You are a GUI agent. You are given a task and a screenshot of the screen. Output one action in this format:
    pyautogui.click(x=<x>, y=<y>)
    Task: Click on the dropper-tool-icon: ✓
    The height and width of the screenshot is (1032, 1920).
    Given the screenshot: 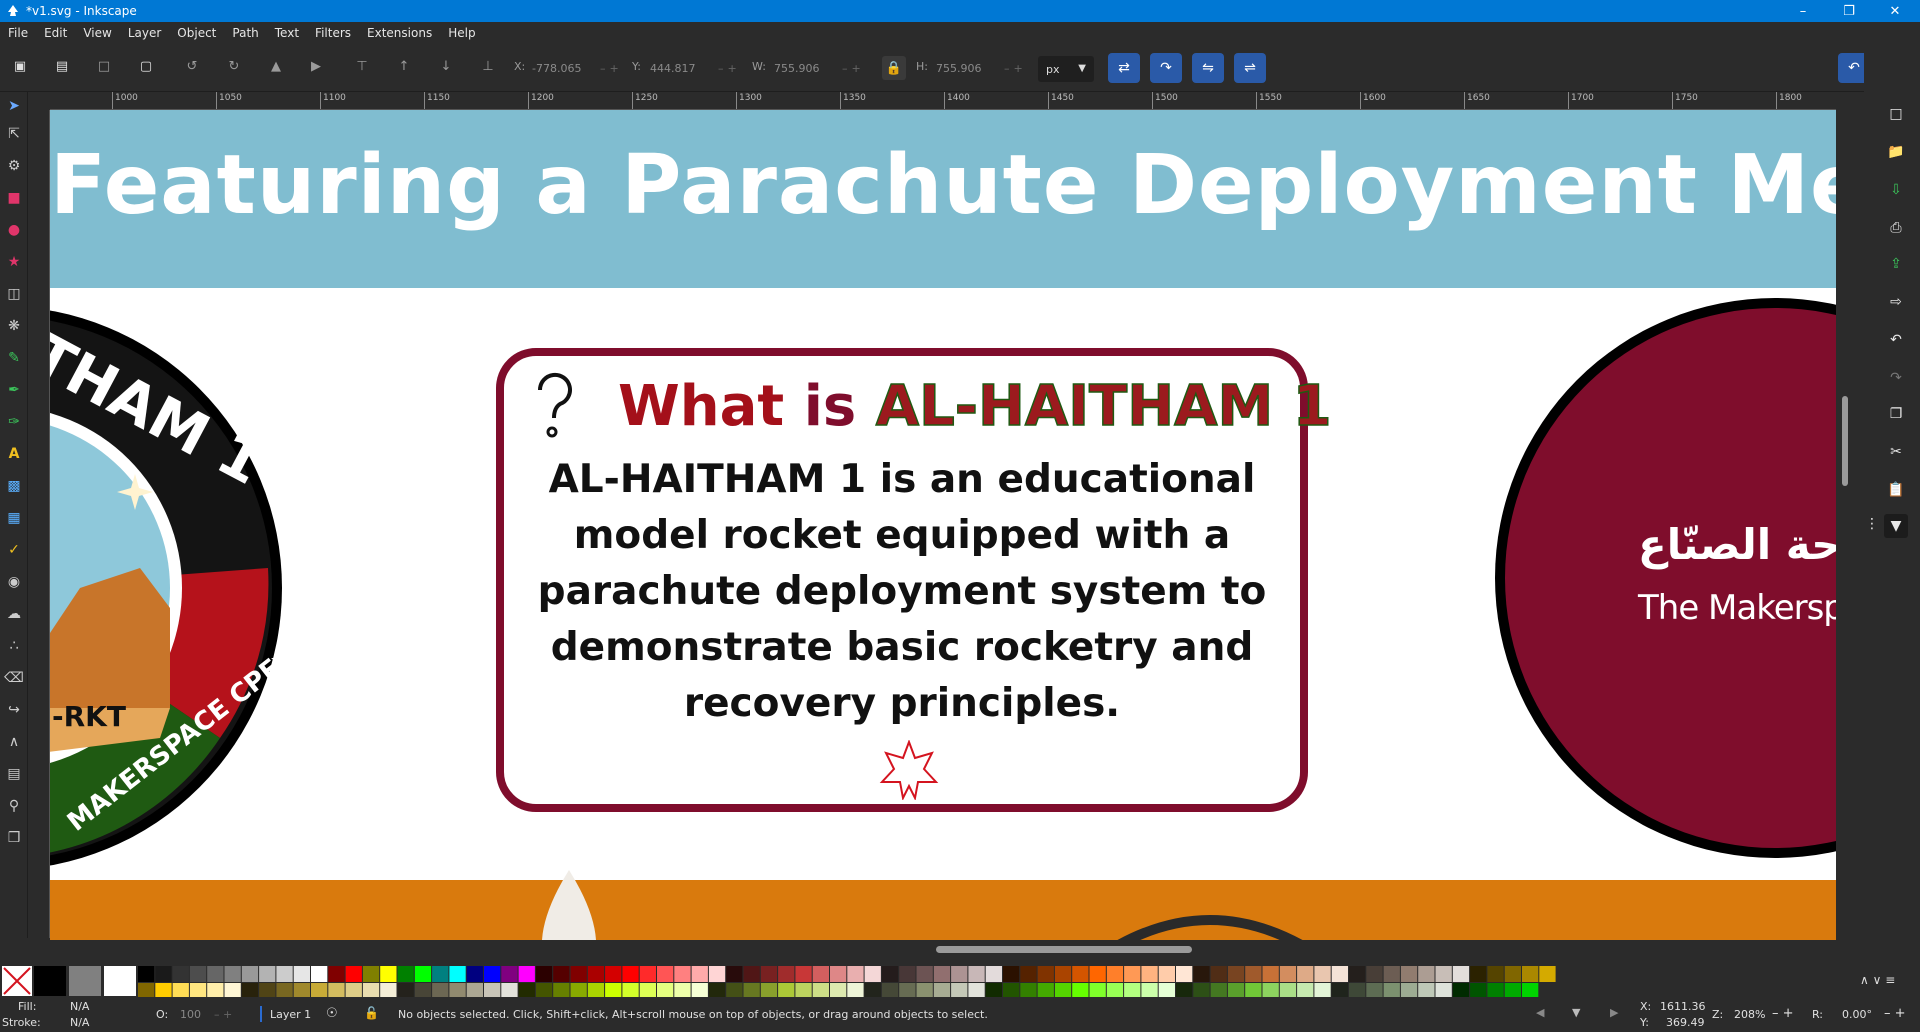 What is the action you would take?
    pyautogui.click(x=14, y=550)
    